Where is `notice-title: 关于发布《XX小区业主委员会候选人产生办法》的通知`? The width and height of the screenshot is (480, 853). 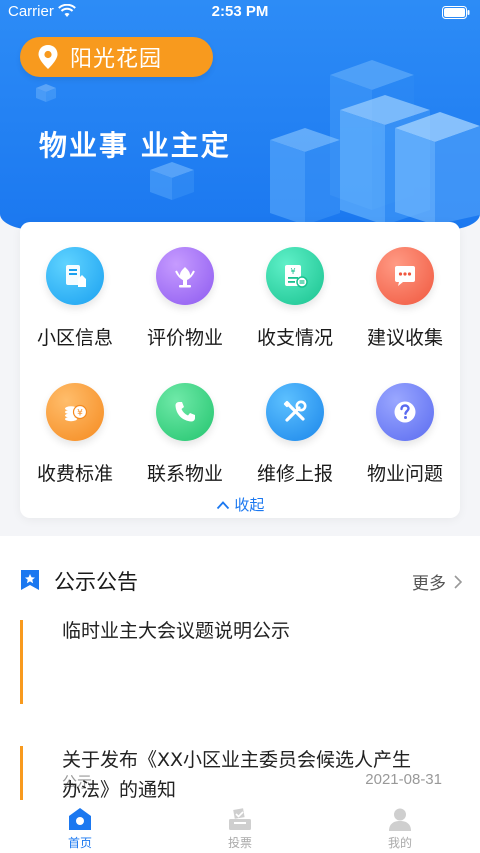
notice-title: 关于发布《XX小区业主委员会候选人产生办法》的通知 is located at coordinates (237, 775).